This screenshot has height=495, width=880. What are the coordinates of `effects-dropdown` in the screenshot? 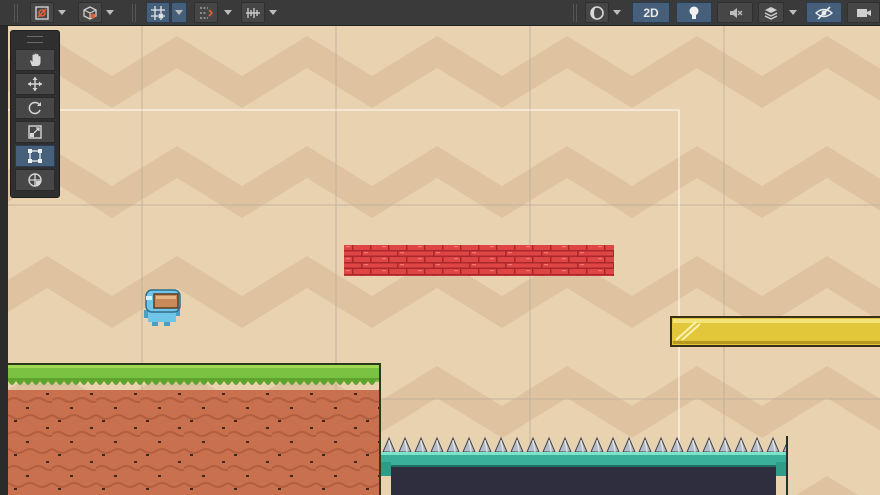 It's located at (793, 12).